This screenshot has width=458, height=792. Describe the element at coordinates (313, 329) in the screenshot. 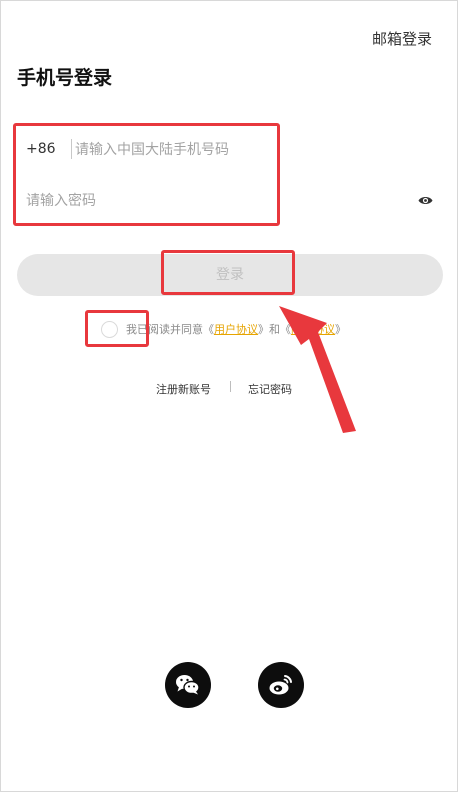

I see `privacy-policy-link: 隐私协议` at that location.